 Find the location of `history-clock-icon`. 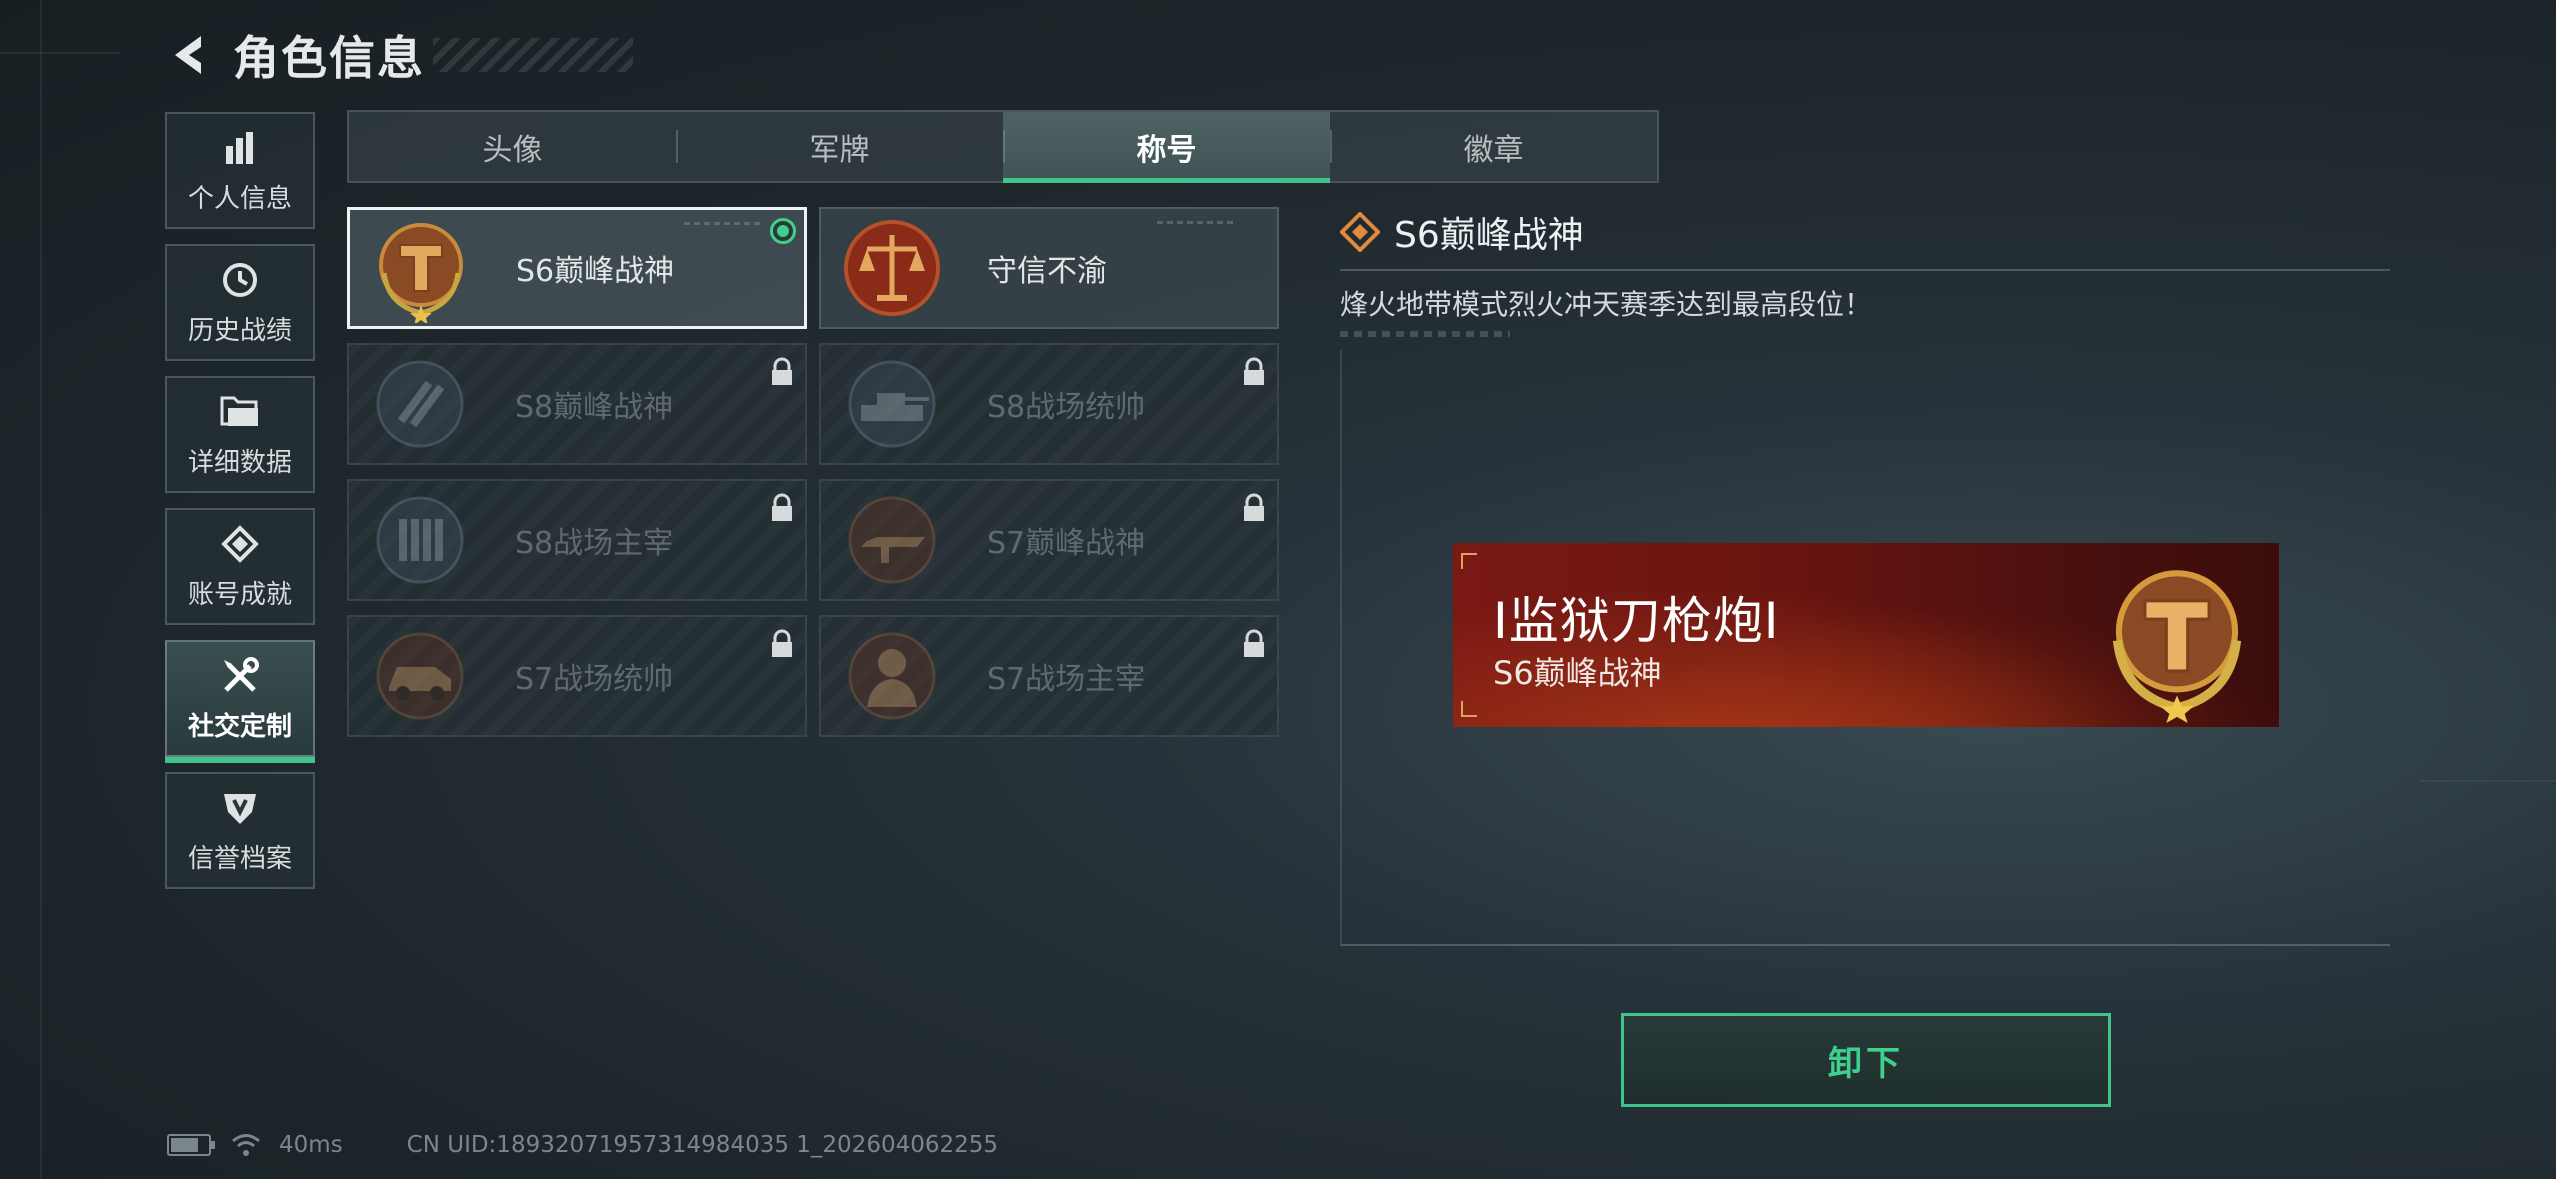

history-clock-icon is located at coordinates (240, 280).